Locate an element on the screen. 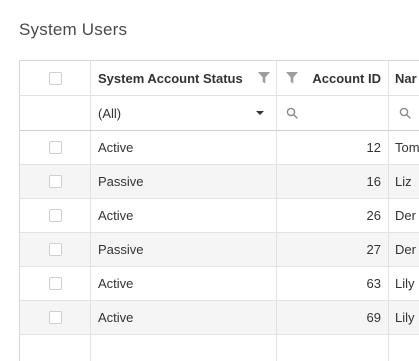 The height and width of the screenshot is (361, 419). account-id-cell: 69 is located at coordinates (333, 317).